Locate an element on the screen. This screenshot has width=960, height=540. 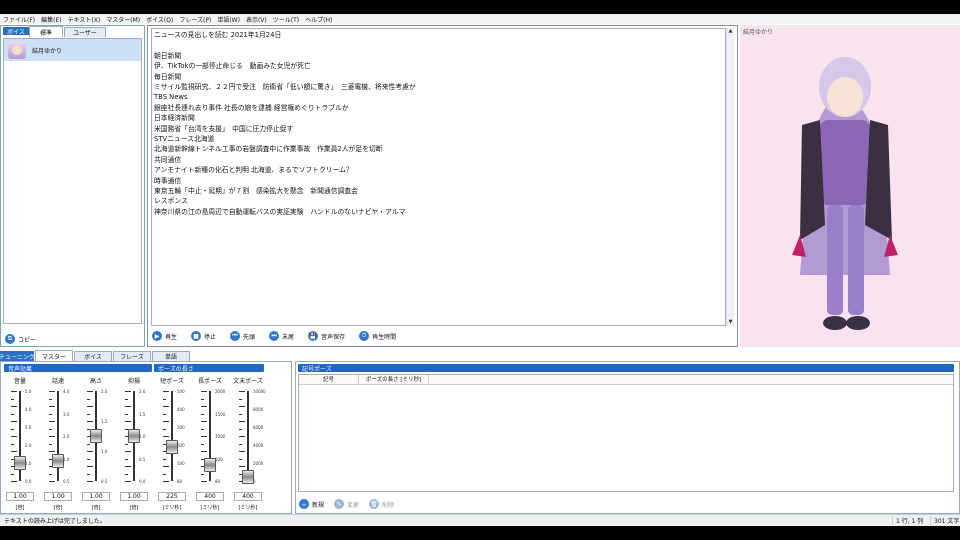
slider-tick-label: 0.0 is located at coordinates (142, 481).